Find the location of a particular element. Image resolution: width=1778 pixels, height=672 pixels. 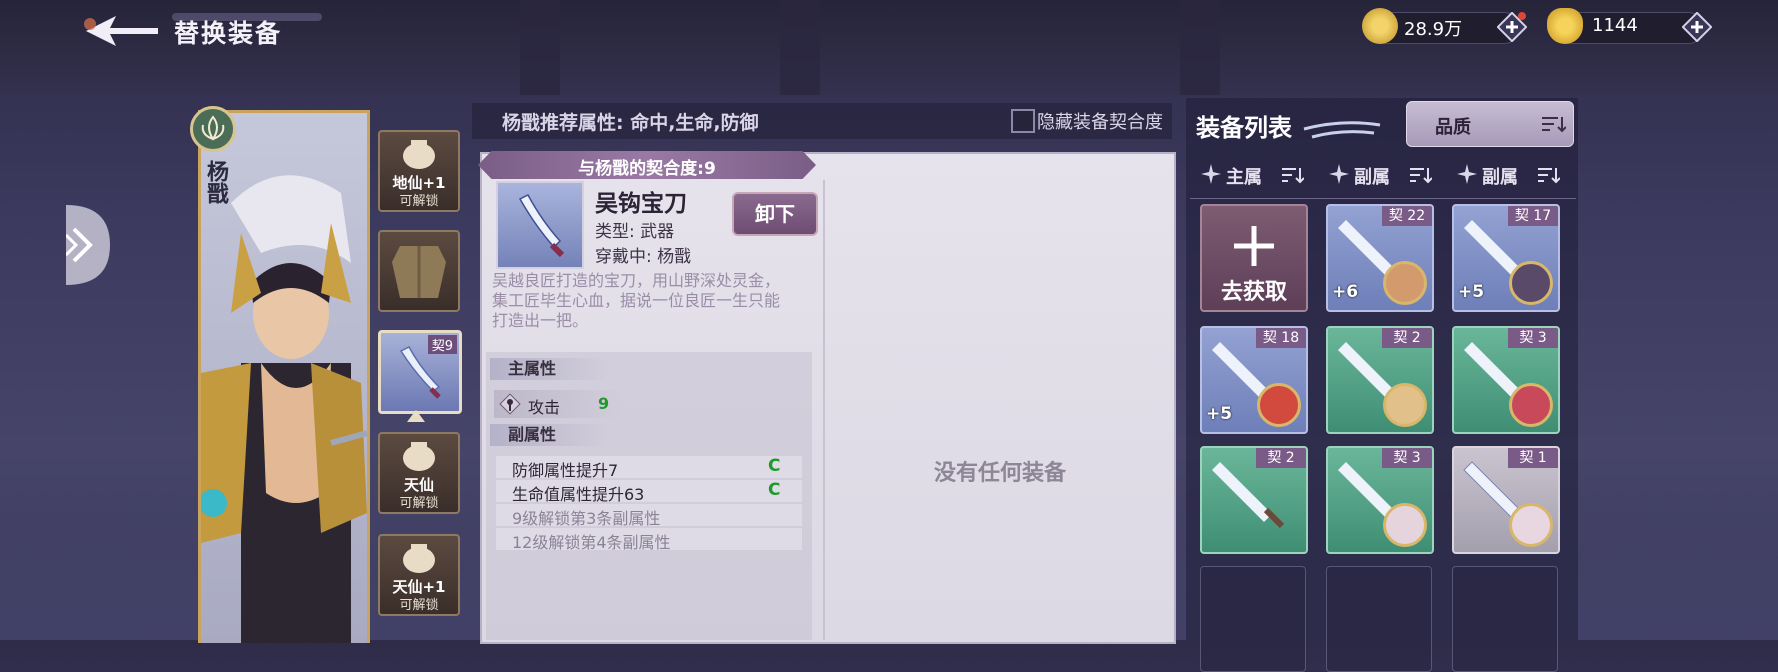

sub-attribute-locked: 9级解锁第3条副属性 is located at coordinates (586, 518).